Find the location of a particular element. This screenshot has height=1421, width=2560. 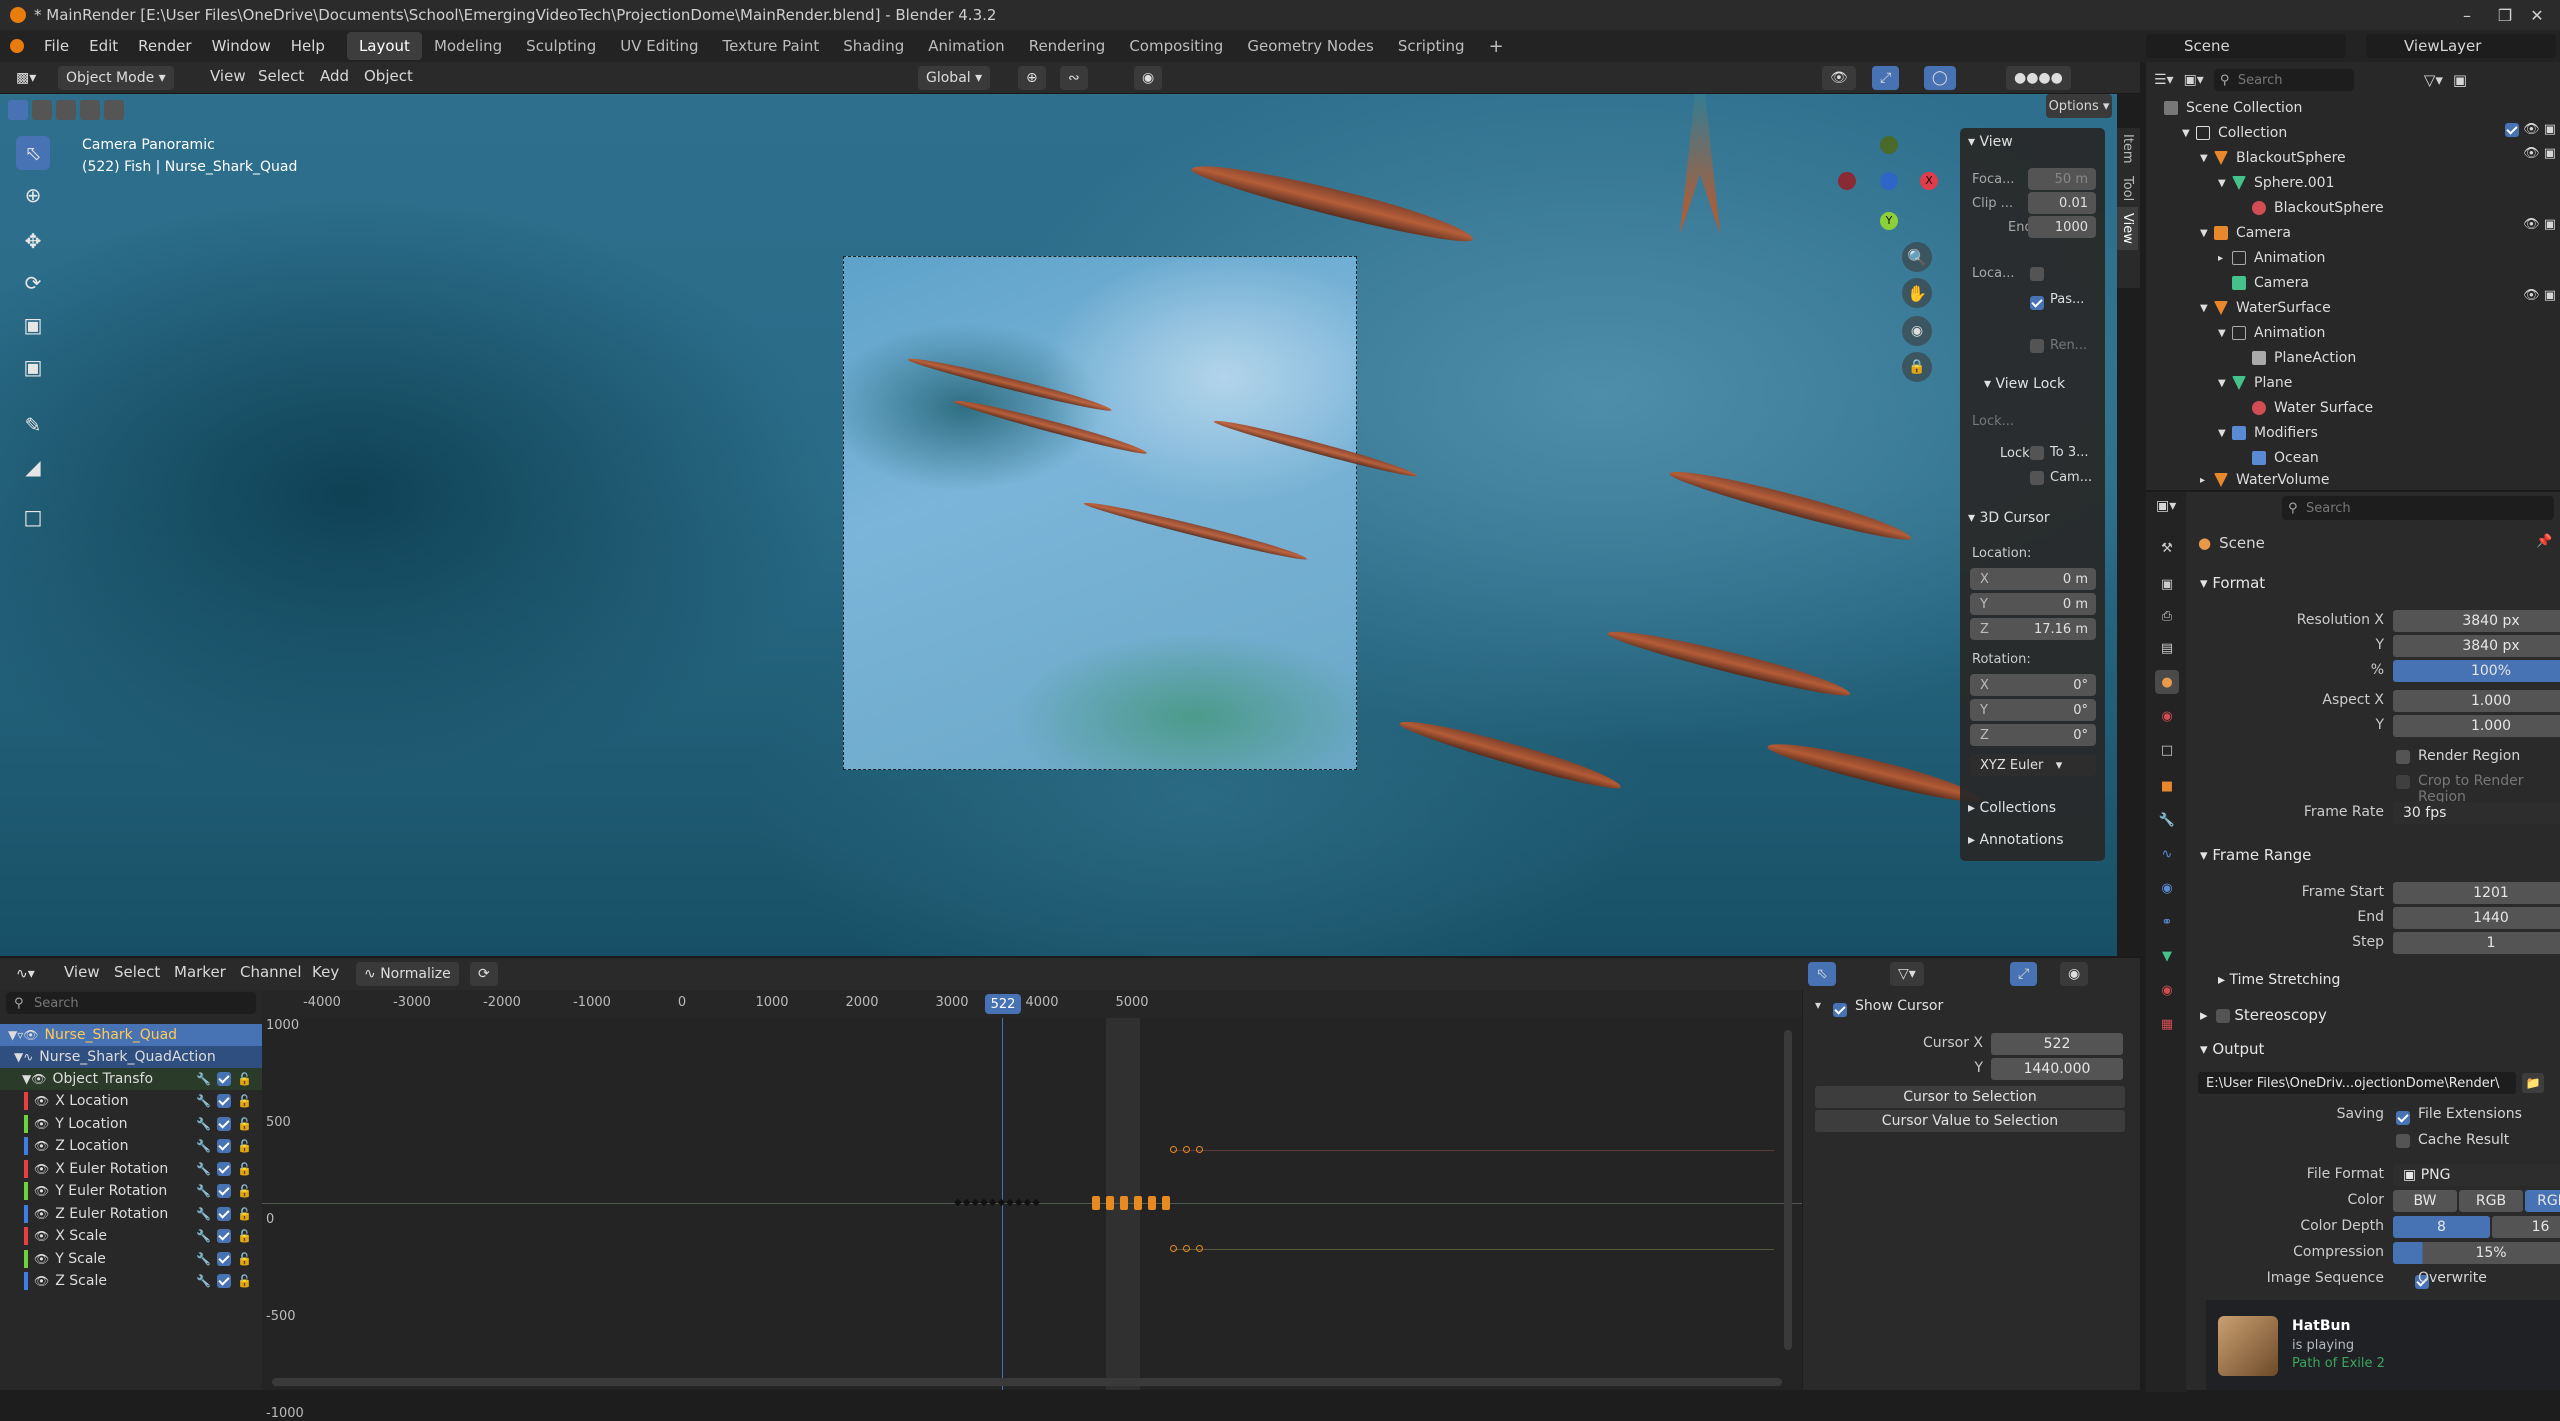

aspect-y-field: 1.000 is located at coordinates (2476, 726).